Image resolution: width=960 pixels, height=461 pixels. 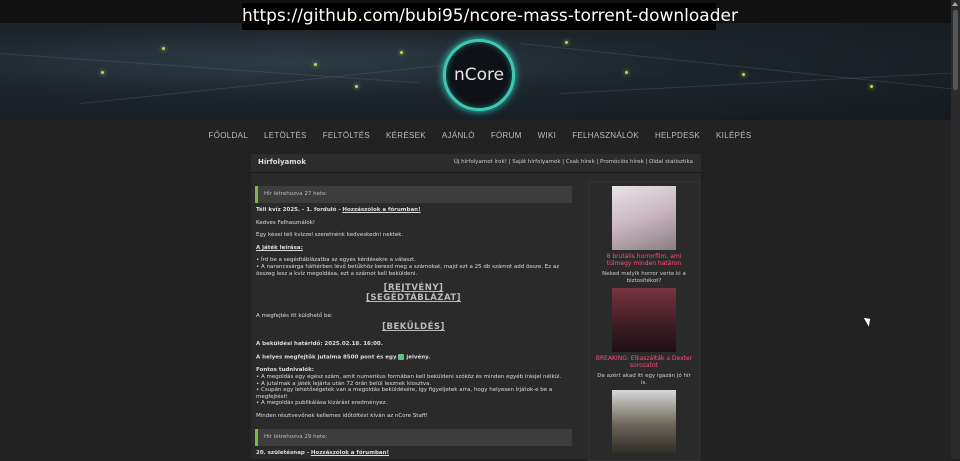 I want to click on scroll-thumb, so click(x=955, y=50).